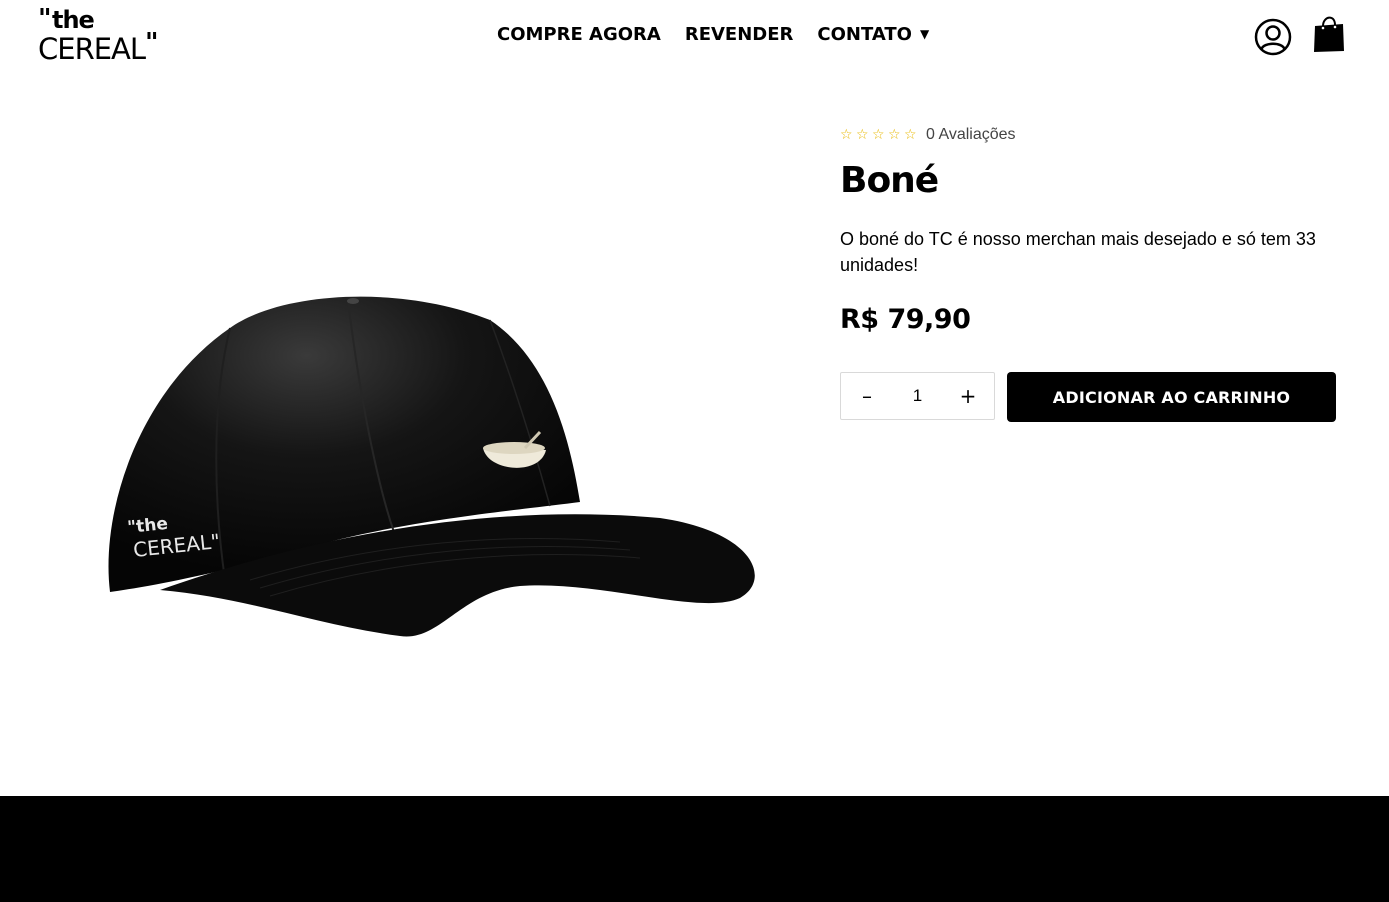 This screenshot has width=1389, height=902. What do you see at coordinates (971, 135) in the screenshot?
I see `review-count: 0 Avaliações` at bounding box center [971, 135].